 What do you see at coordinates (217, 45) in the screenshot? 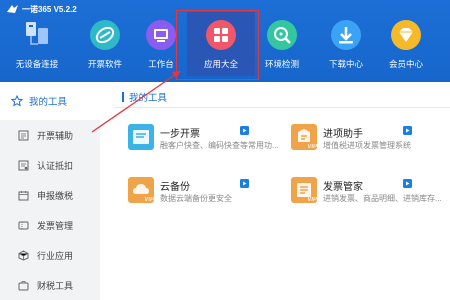
I see `highlight-annotation-box` at bounding box center [217, 45].